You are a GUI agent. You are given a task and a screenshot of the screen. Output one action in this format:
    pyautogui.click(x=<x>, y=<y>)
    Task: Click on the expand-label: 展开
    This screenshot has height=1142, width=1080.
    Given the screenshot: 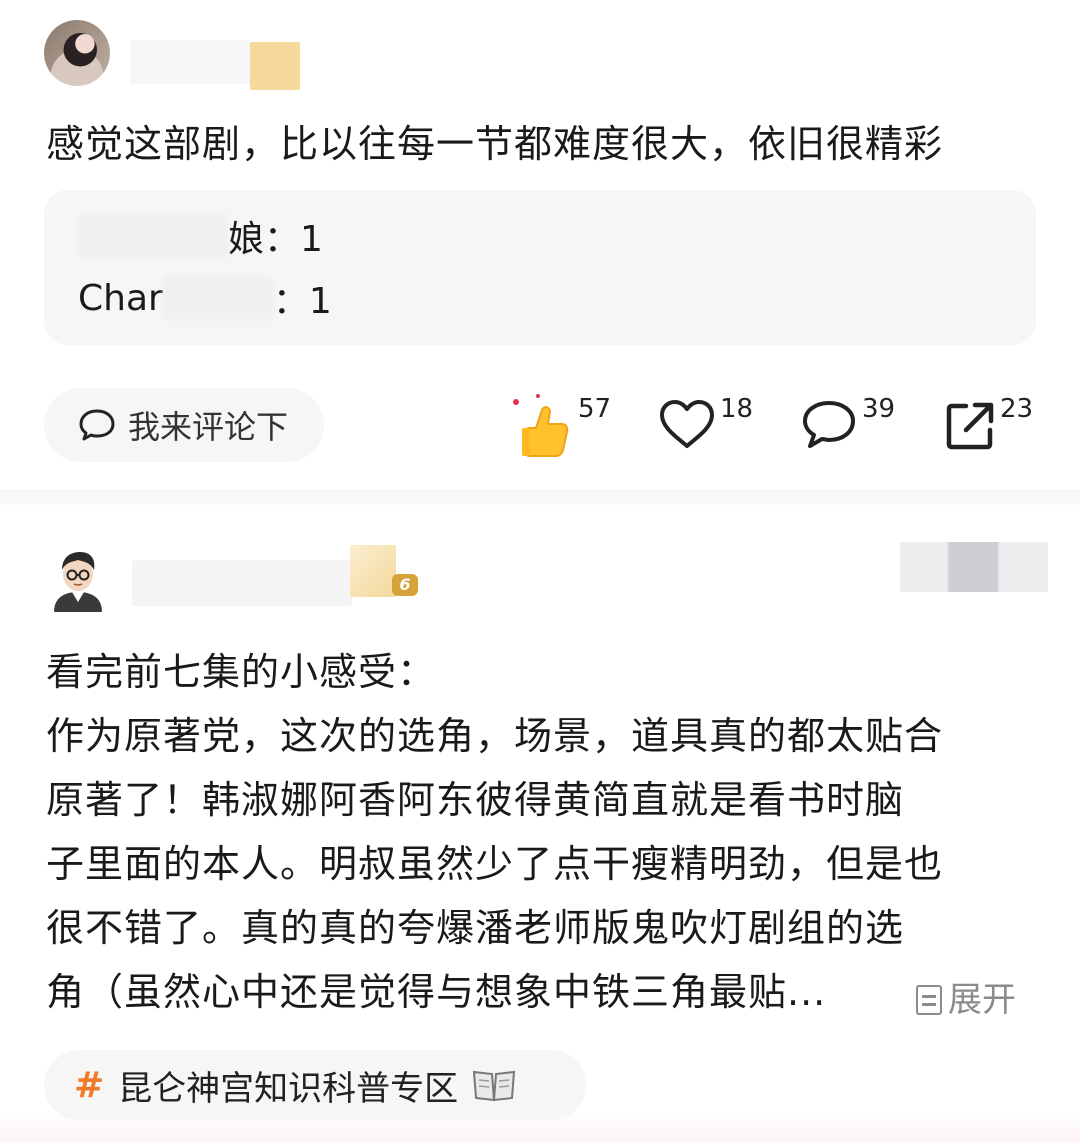 What is the action you would take?
    pyautogui.click(x=982, y=1000)
    